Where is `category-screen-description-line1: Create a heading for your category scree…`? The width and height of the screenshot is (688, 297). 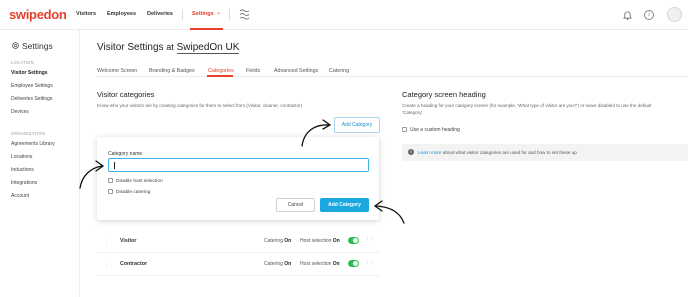
category-screen-description-line1: Create a heading for your category scree… is located at coordinates (527, 105).